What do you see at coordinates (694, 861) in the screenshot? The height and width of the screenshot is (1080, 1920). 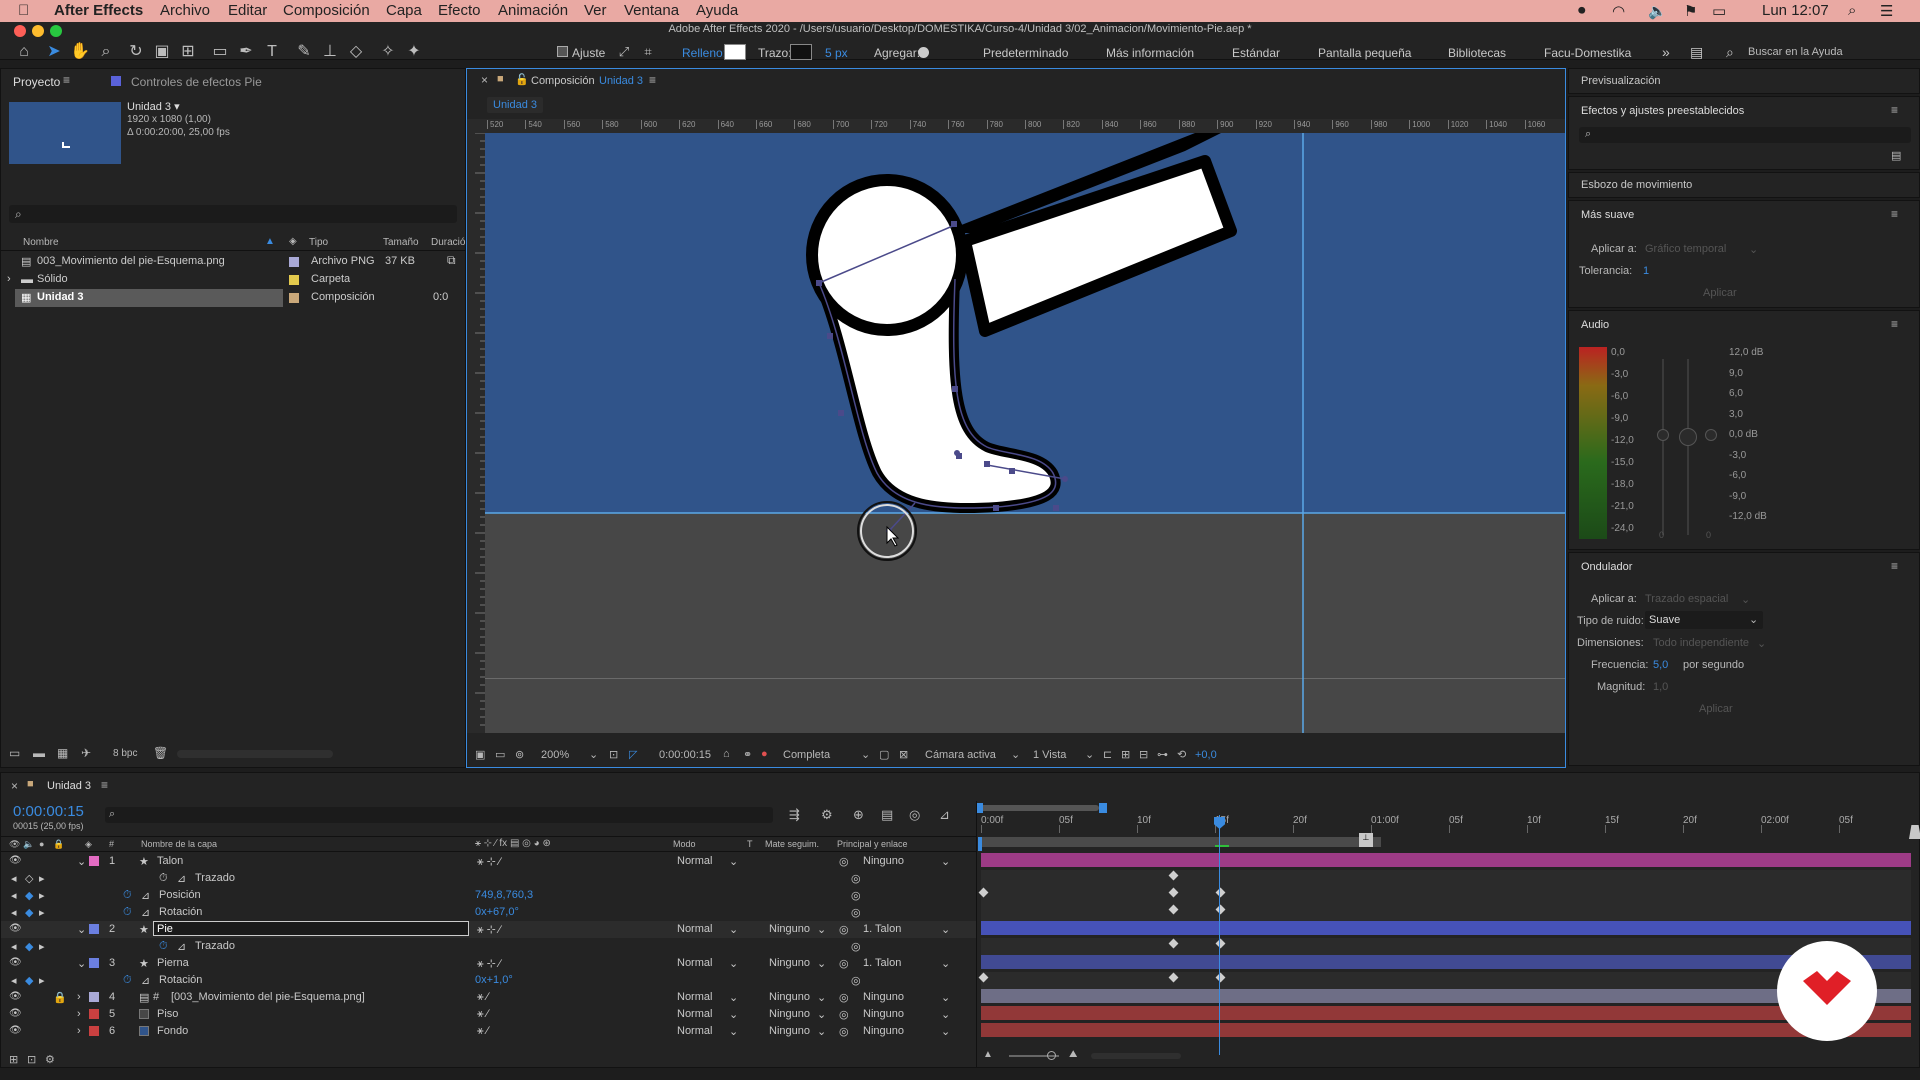 I see `mode-select: Normal` at bounding box center [694, 861].